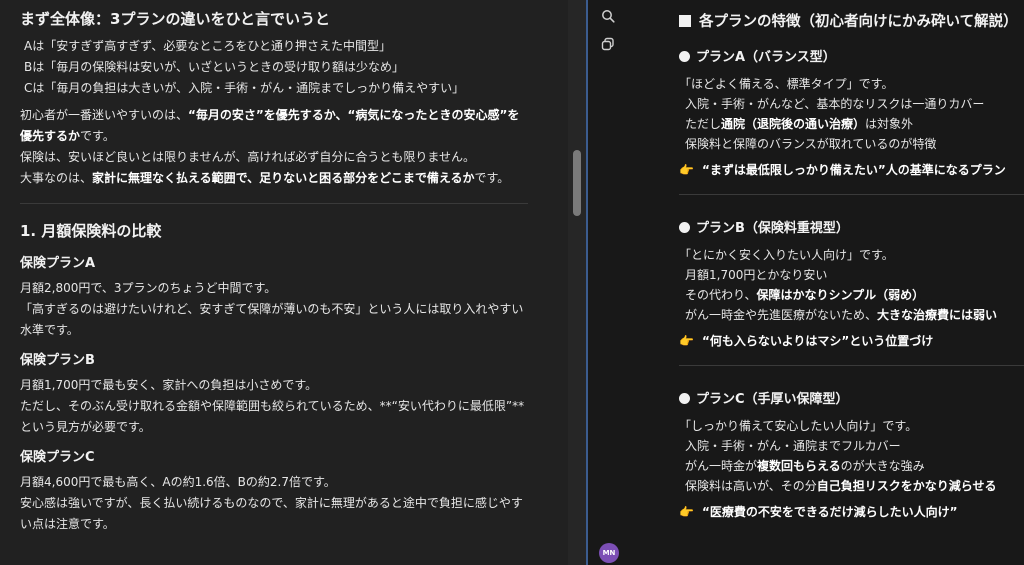 The image size is (1024, 565). What do you see at coordinates (805, 466) in the screenshot?
I see `plan-c-detail: がん一時金が複数回もらえるのが大きな強み` at bounding box center [805, 466].